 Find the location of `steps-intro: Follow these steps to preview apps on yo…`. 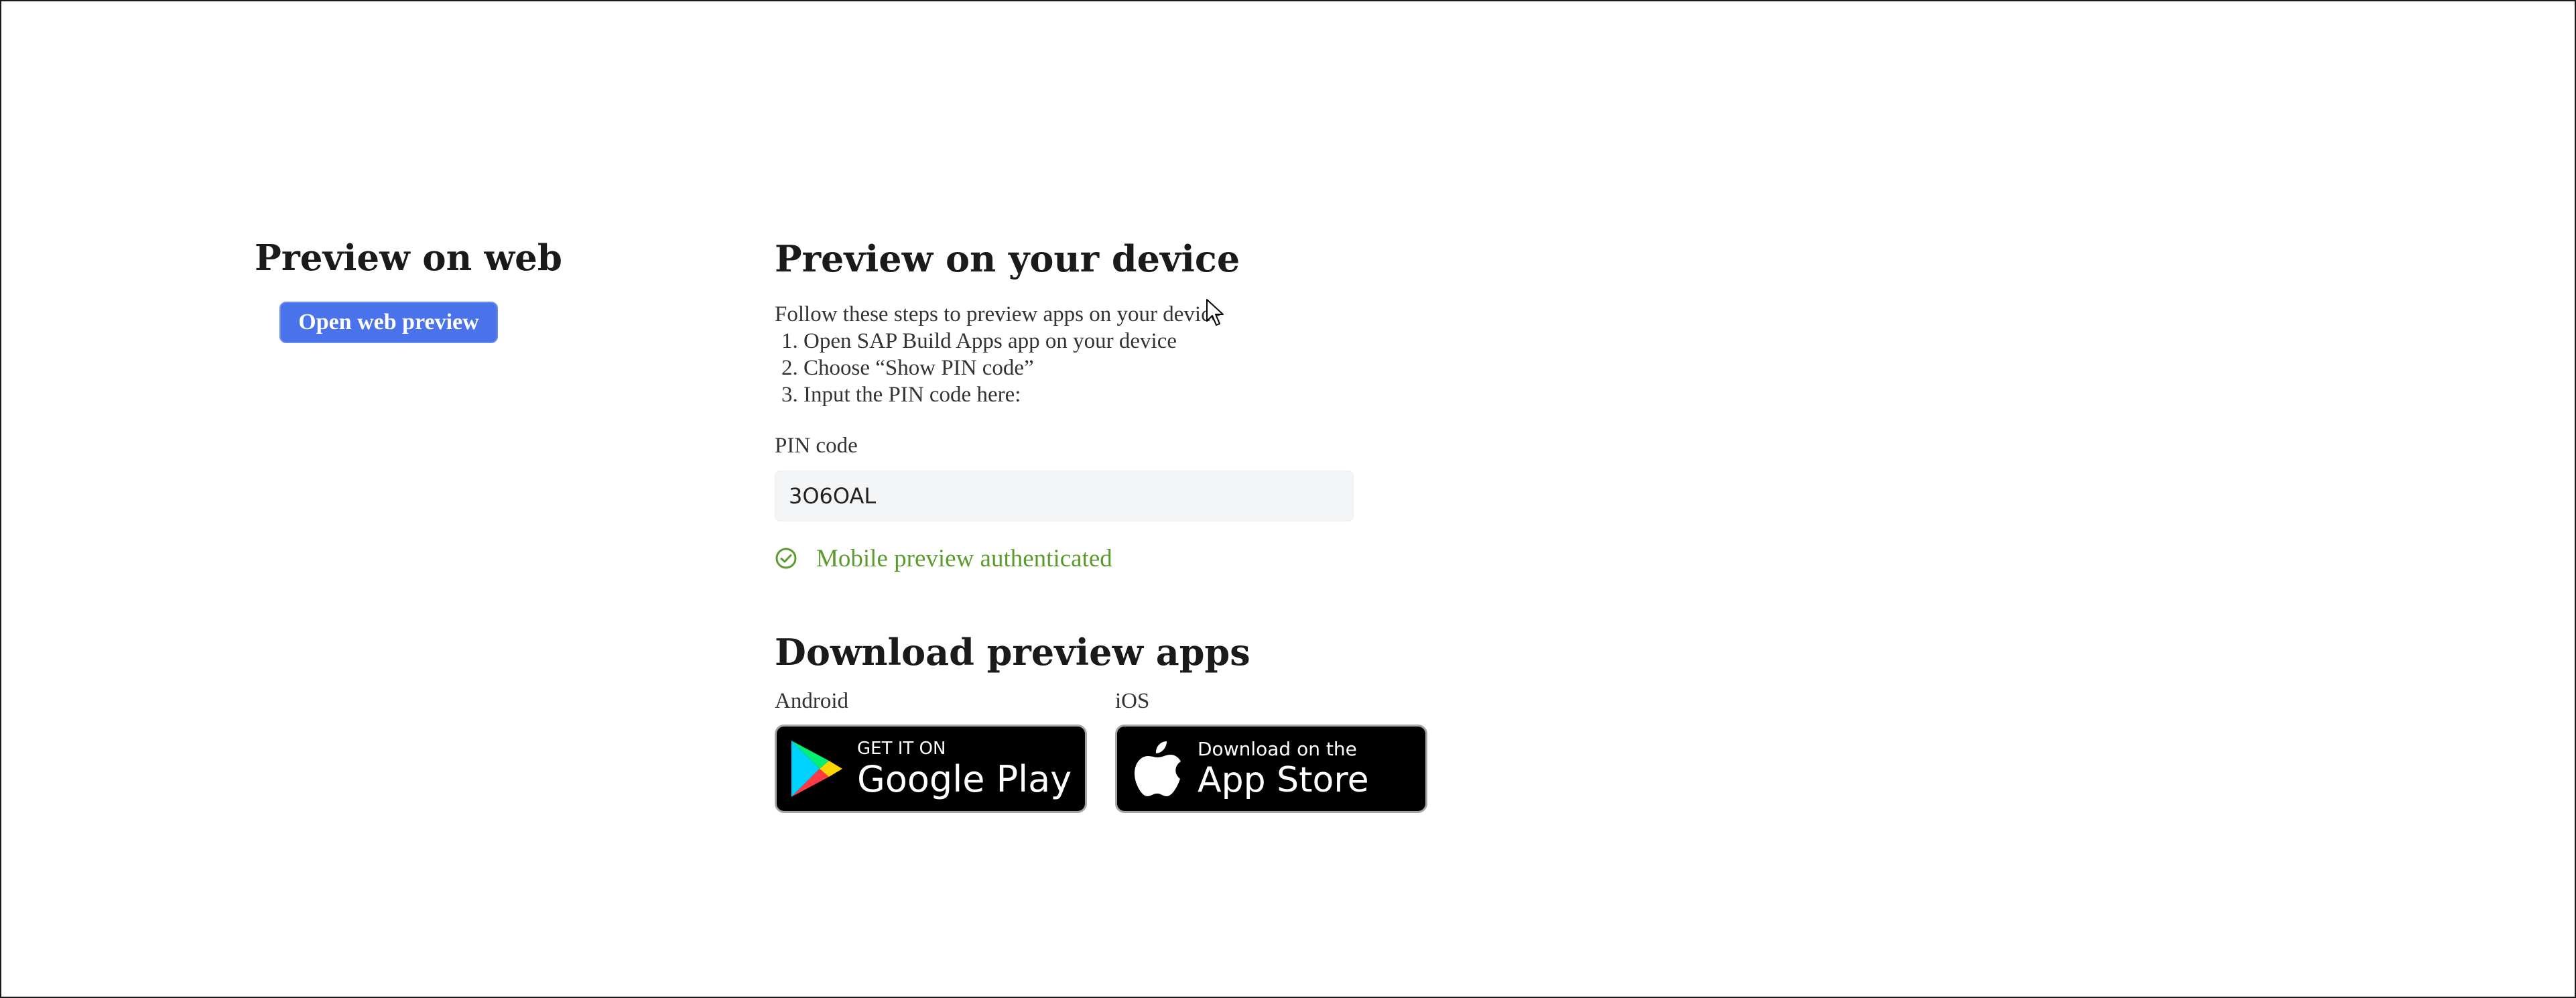

steps-intro: Follow these steps to preview apps on yo… is located at coordinates (998, 314).